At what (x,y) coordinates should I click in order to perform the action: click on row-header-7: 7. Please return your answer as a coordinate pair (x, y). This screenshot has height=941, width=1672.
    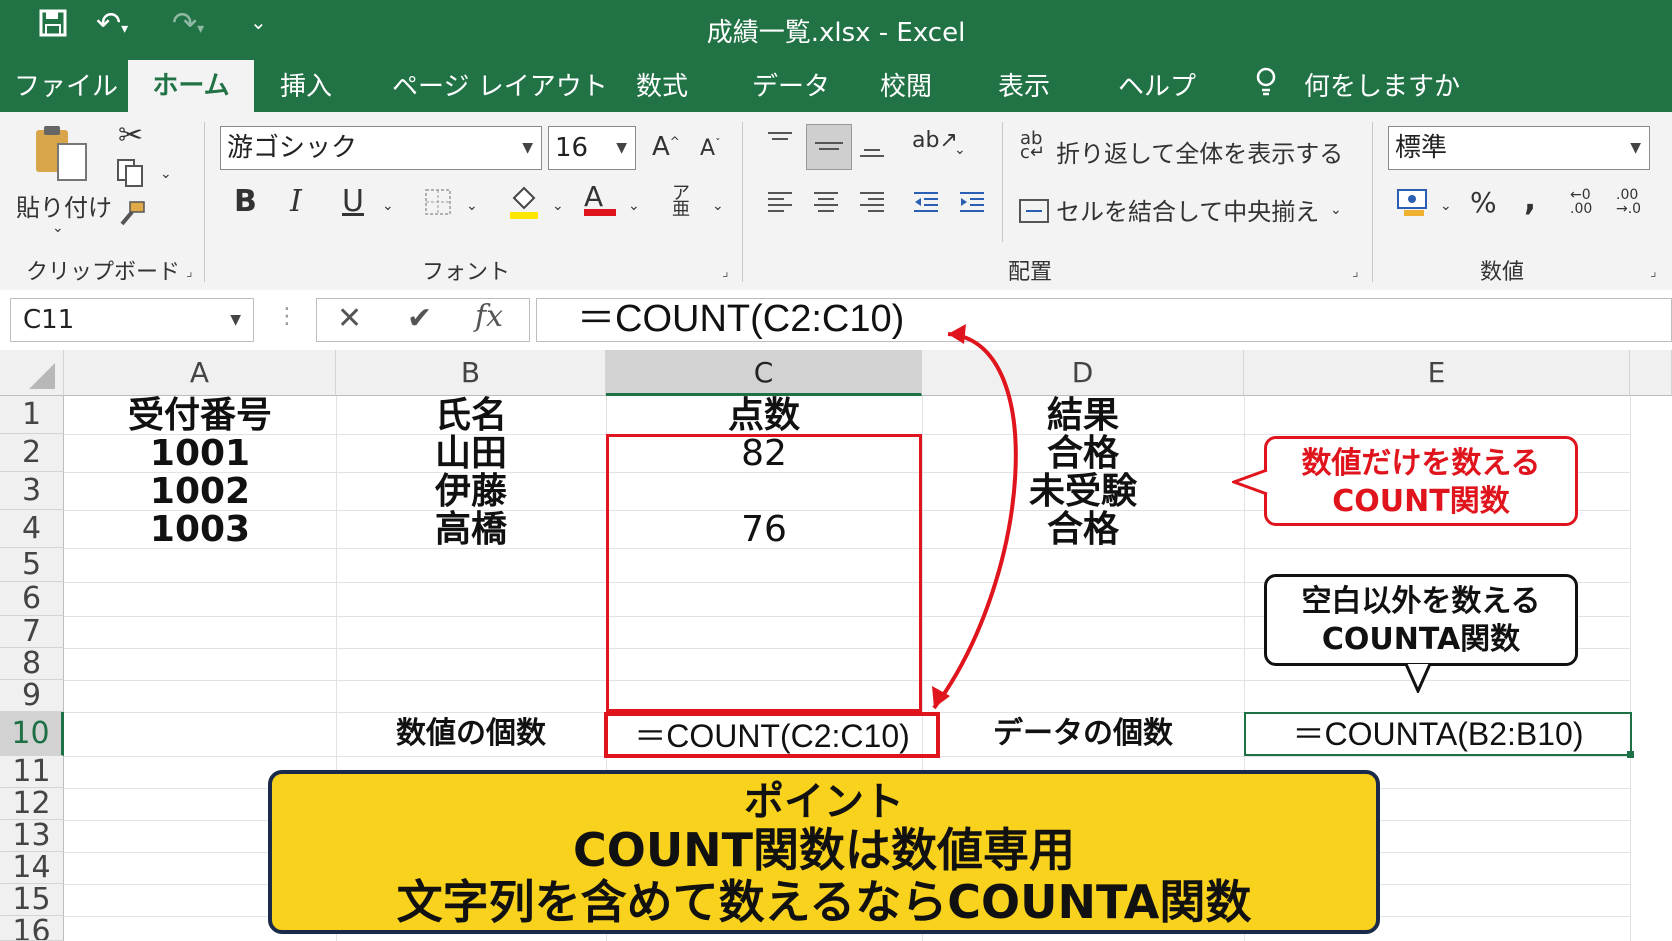
    Looking at the image, I should click on (32, 632).